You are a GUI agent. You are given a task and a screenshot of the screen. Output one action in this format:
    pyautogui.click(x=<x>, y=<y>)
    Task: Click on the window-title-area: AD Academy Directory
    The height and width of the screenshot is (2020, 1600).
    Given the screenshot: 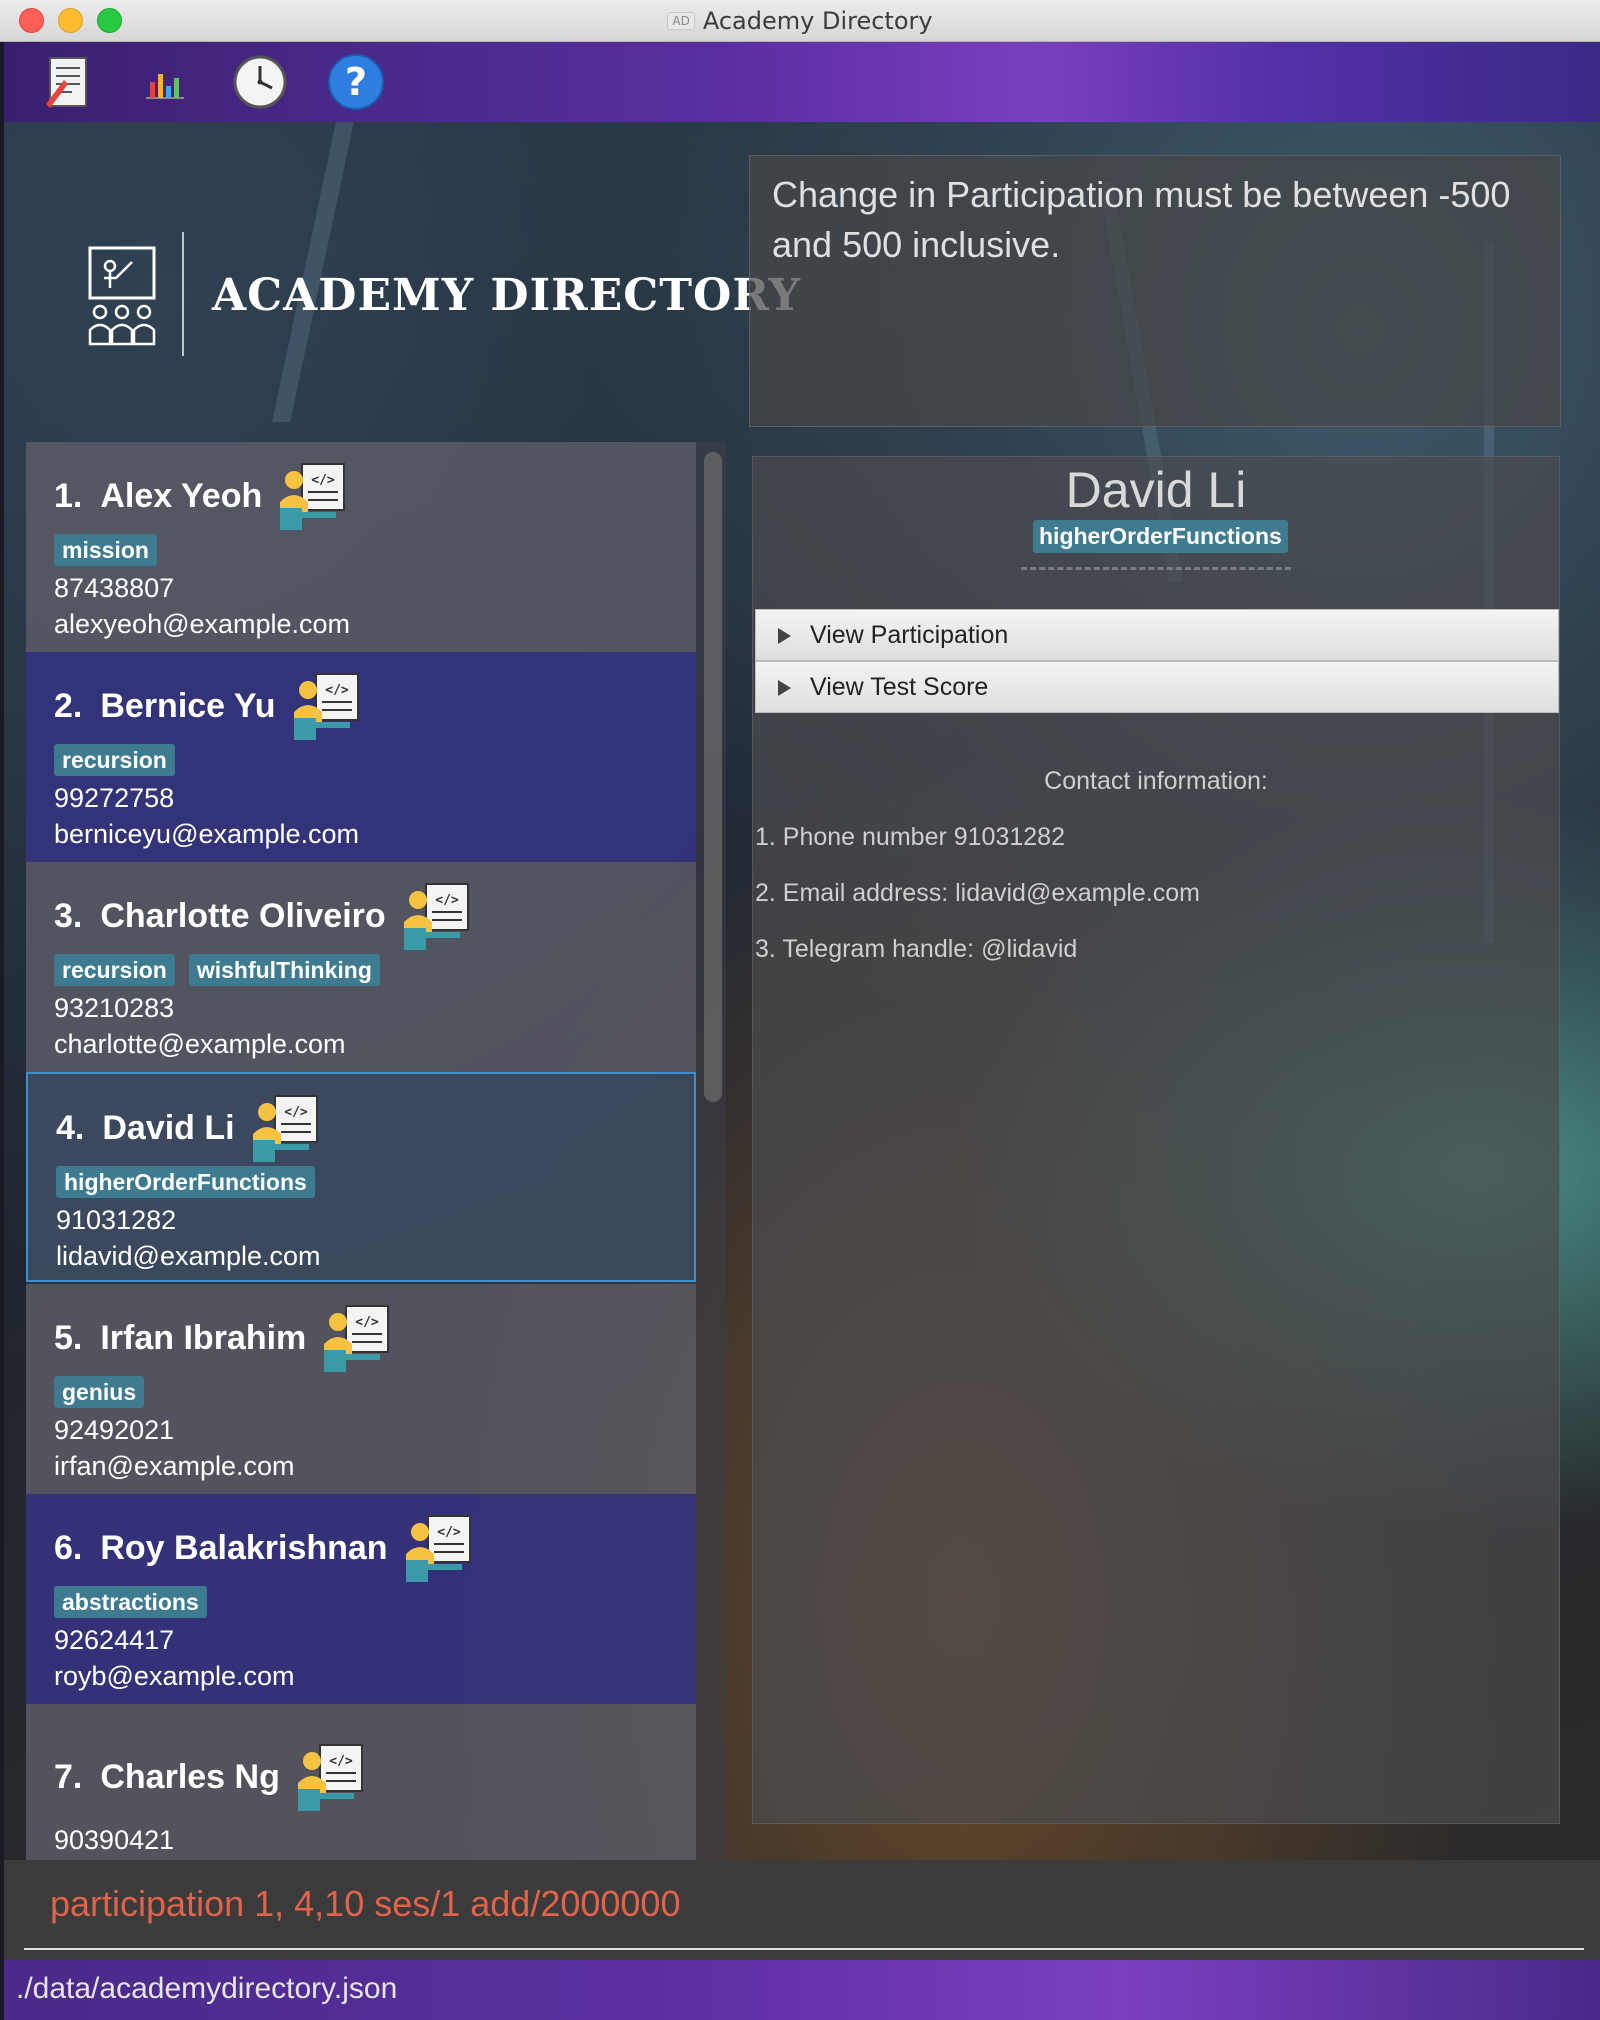 What is the action you would take?
    pyautogui.click(x=800, y=21)
    